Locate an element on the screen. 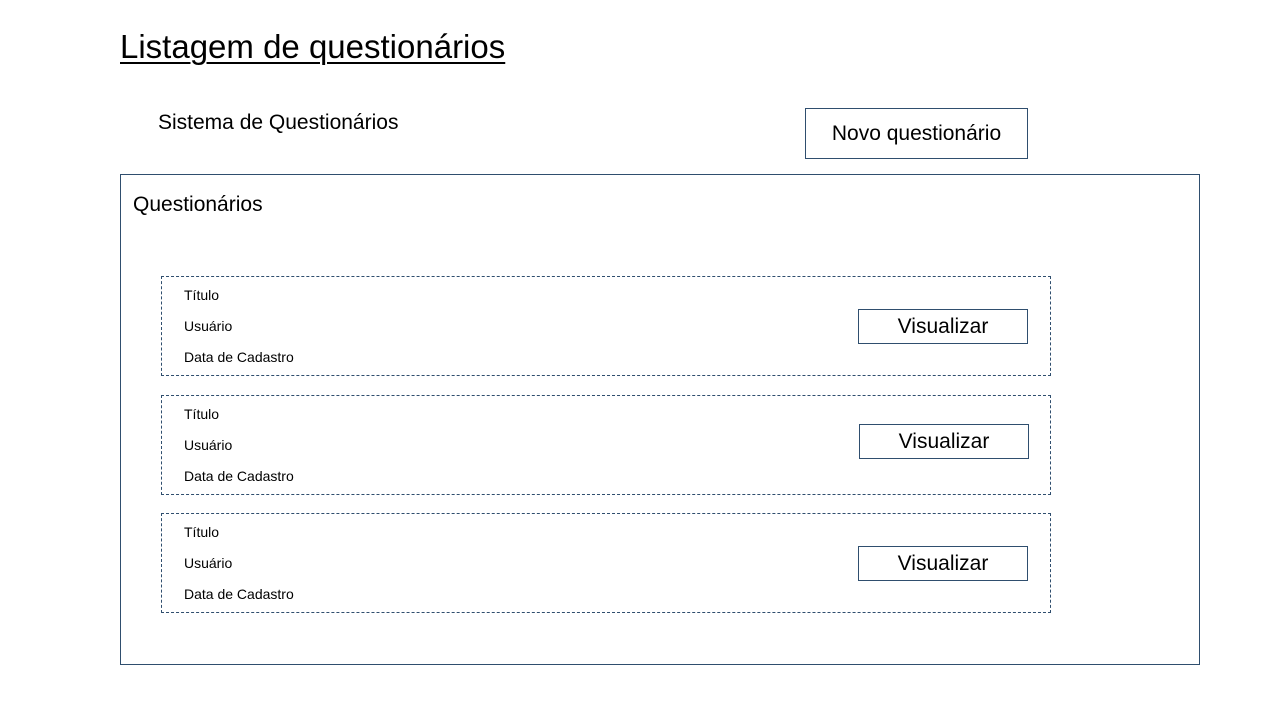  page-title: Listagem de questionários is located at coordinates (313, 46).